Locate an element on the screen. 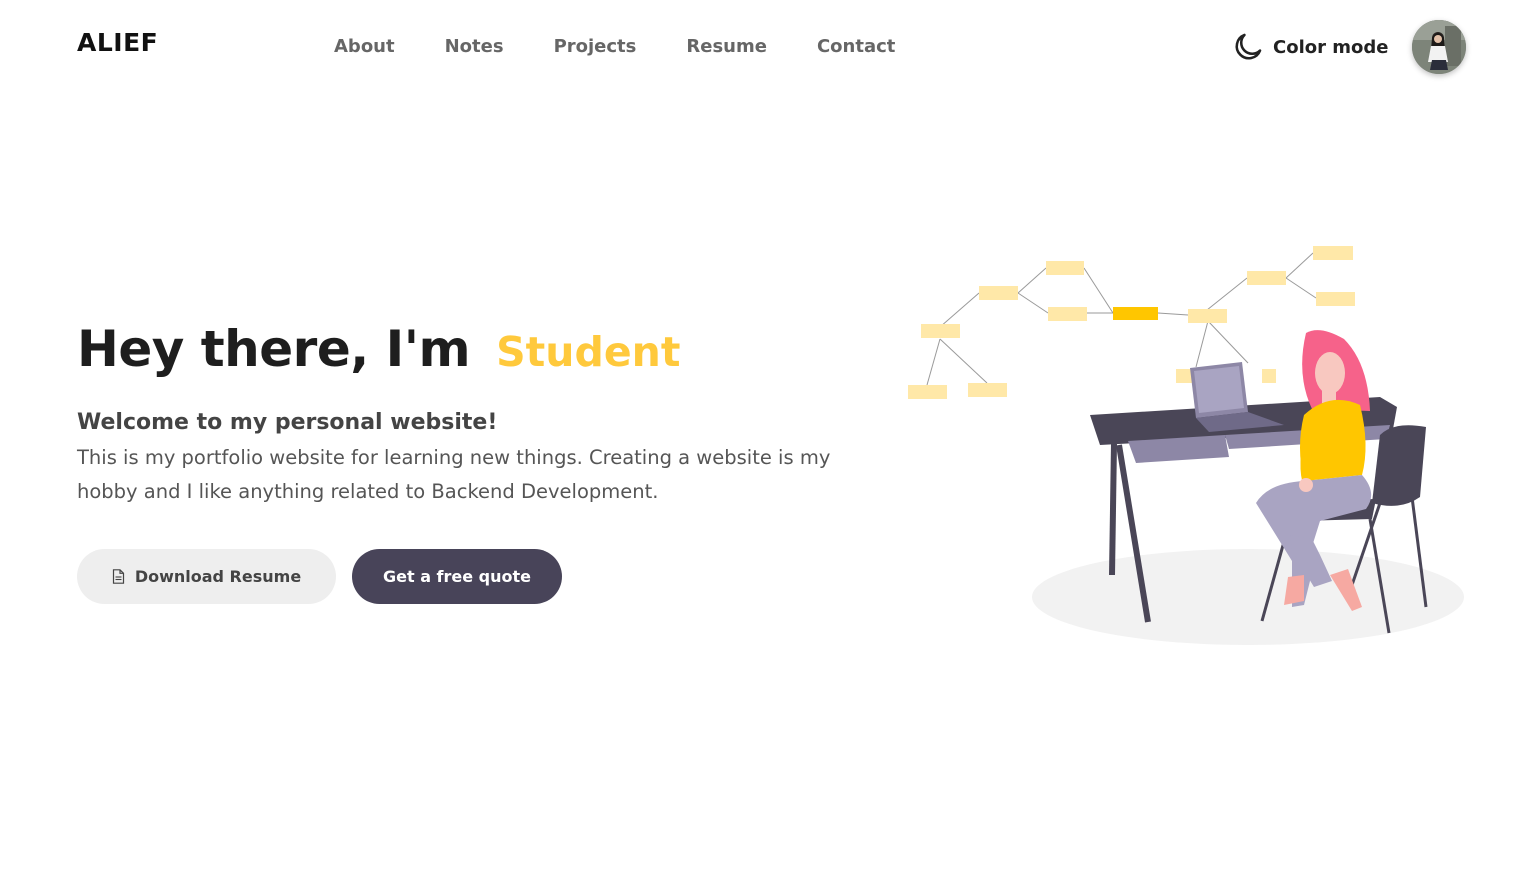  free-quote-button: Get a free quote is located at coordinates (457, 576).